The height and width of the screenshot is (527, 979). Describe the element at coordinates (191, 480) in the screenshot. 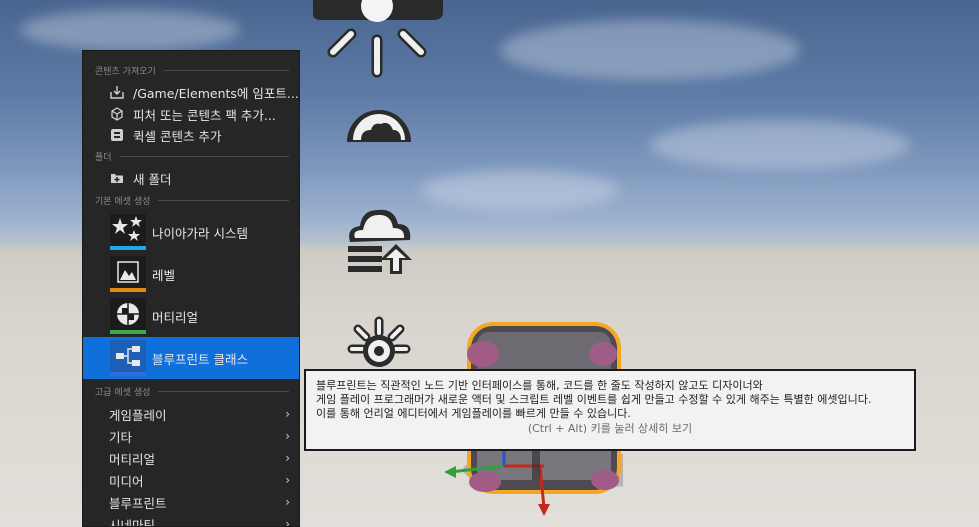

I see `submenu-media: 미디어 ›` at that location.